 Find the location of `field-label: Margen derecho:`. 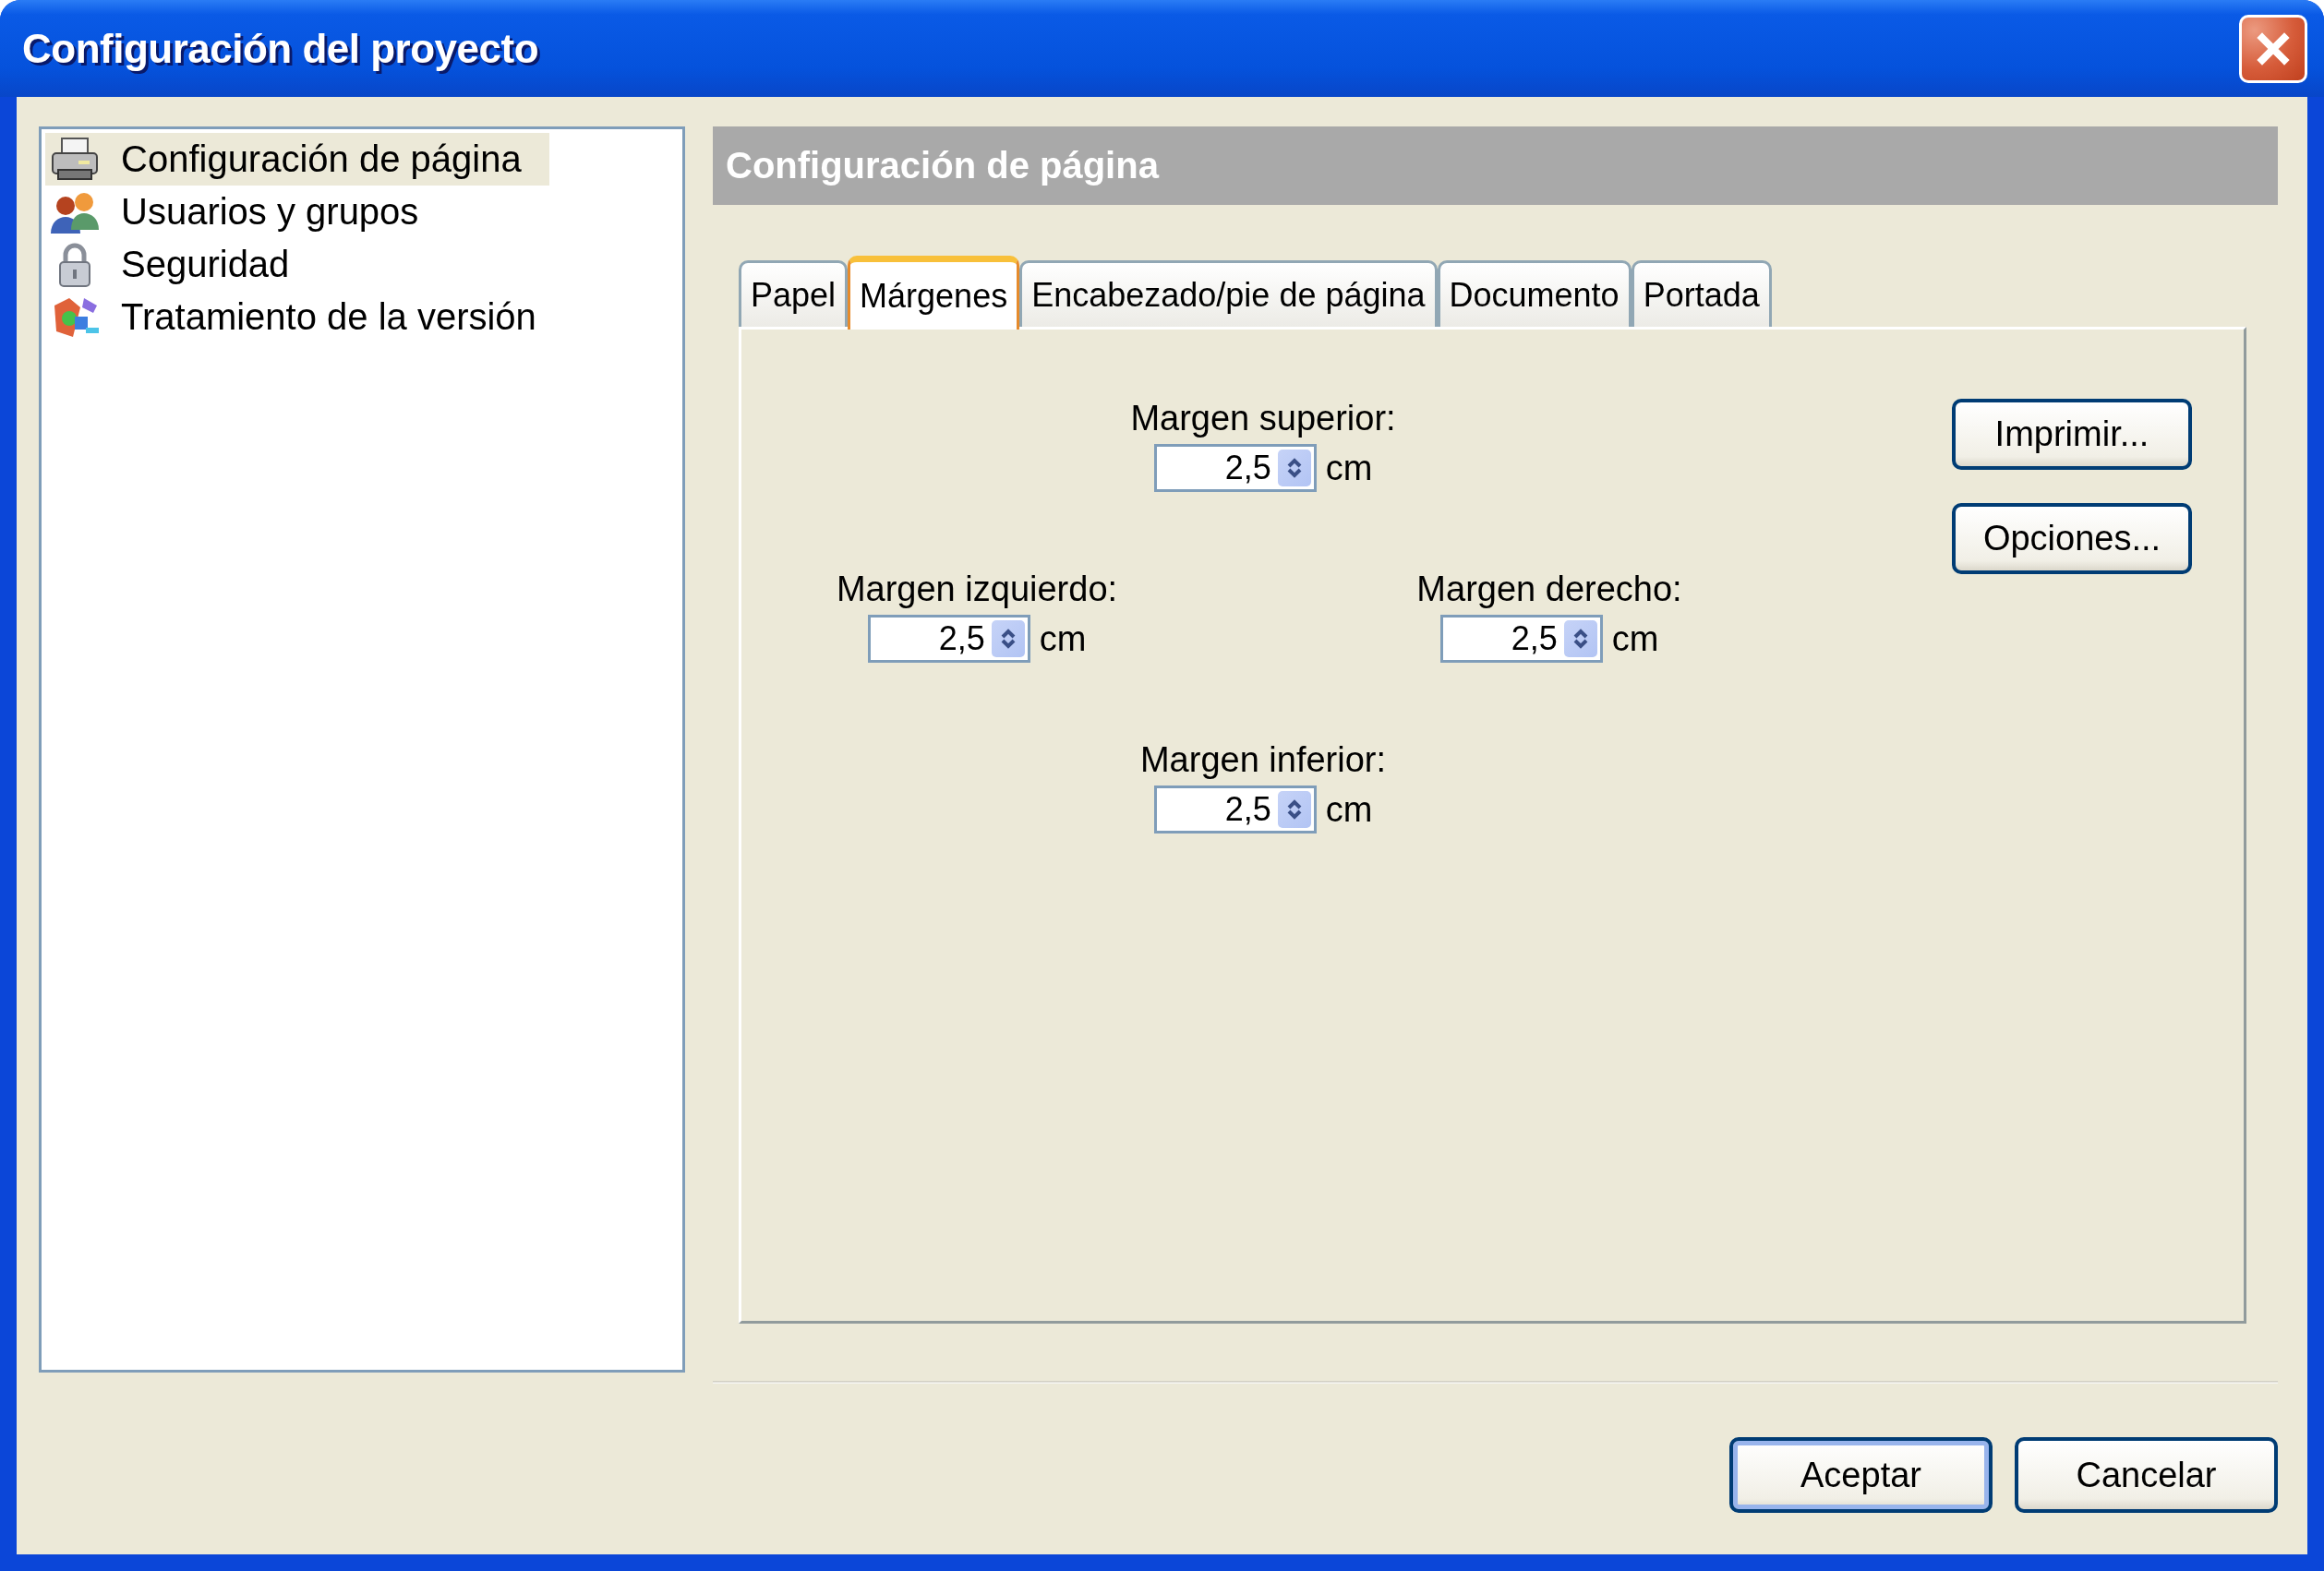

field-label: Margen derecho: is located at coordinates (1549, 589).